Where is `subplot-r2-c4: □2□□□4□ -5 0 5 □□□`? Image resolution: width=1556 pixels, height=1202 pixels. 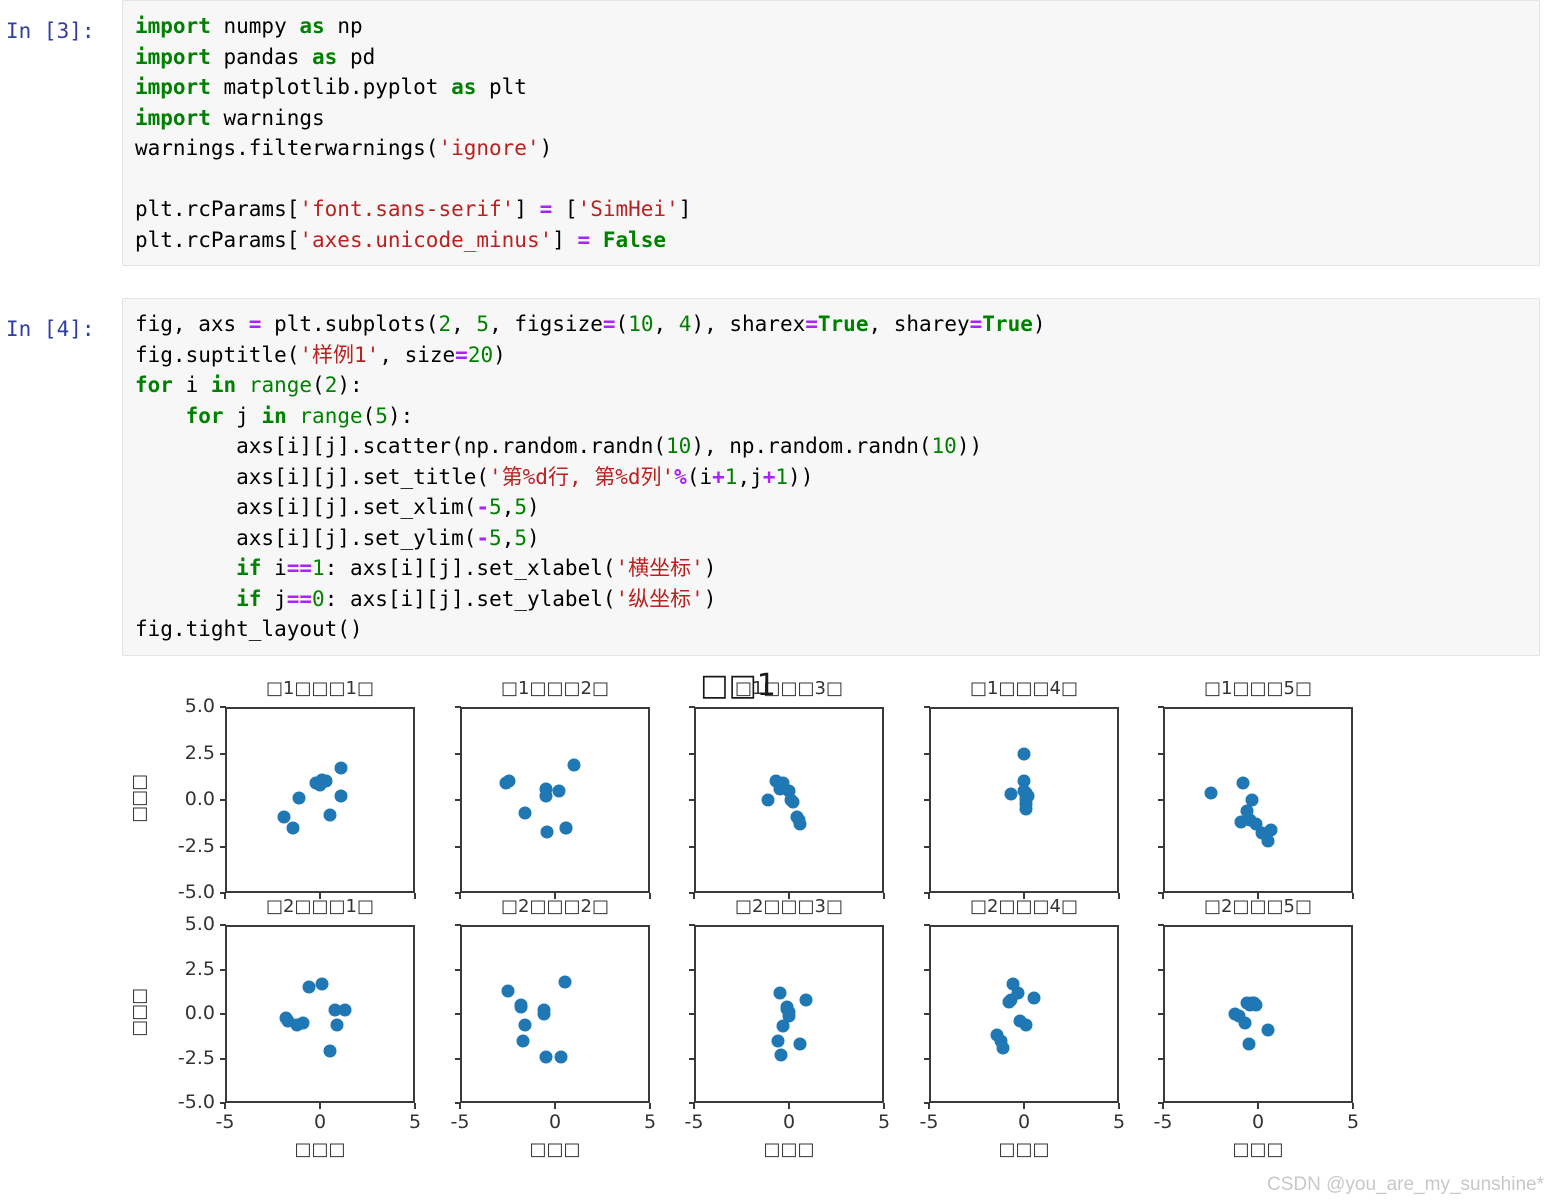
subplot-r2-c4: □2□□□4□ -5 0 5 □□□ is located at coordinates (1023, 1027).